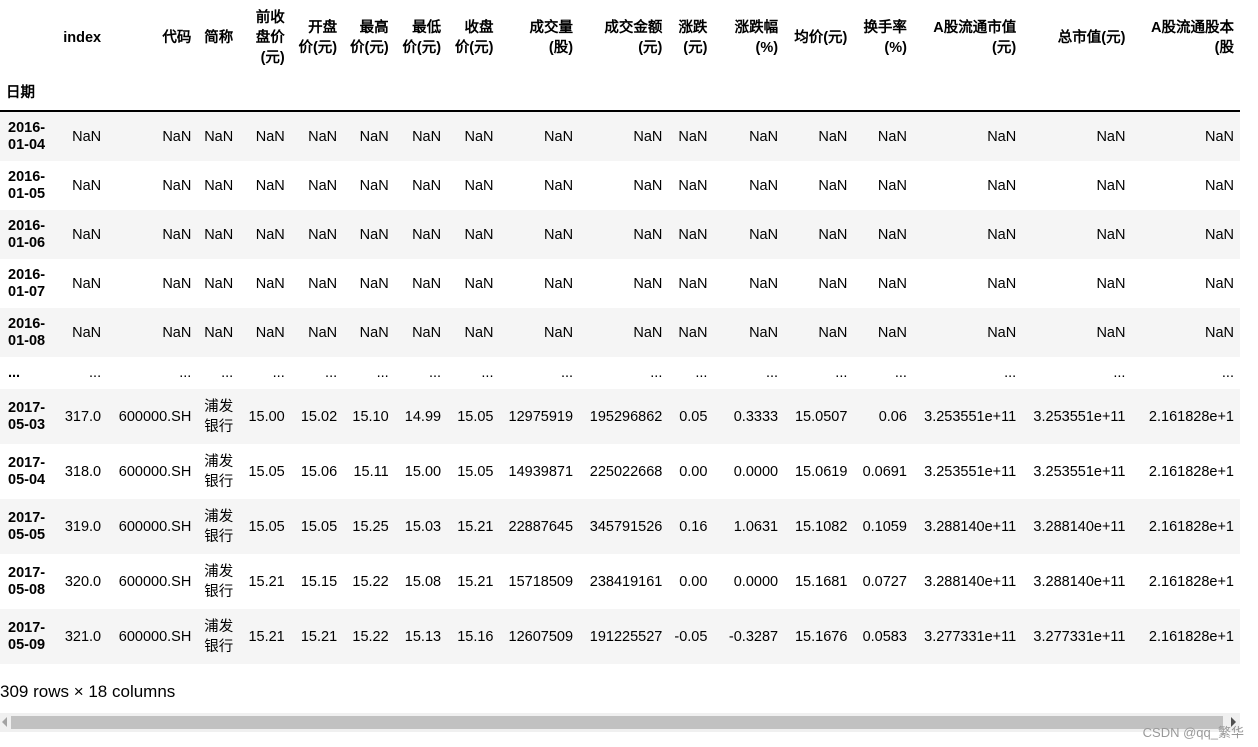 Image resolution: width=1258 pixels, height=747 pixels. Describe the element at coordinates (756, 471) in the screenshot. I see `table-cell: 0.0000` at that location.